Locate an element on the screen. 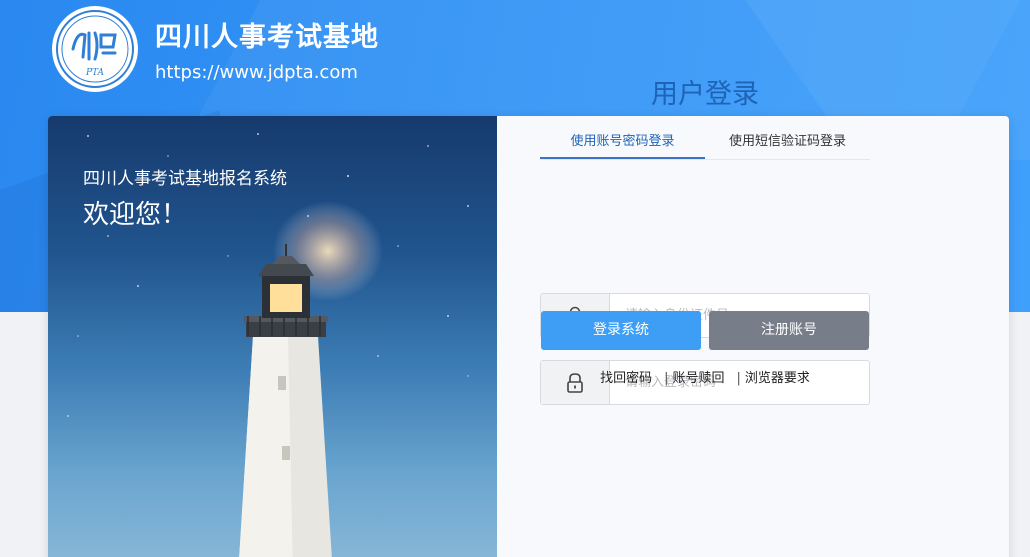 This screenshot has width=1030, height=557. register-button: 注册账号 is located at coordinates (789, 330).